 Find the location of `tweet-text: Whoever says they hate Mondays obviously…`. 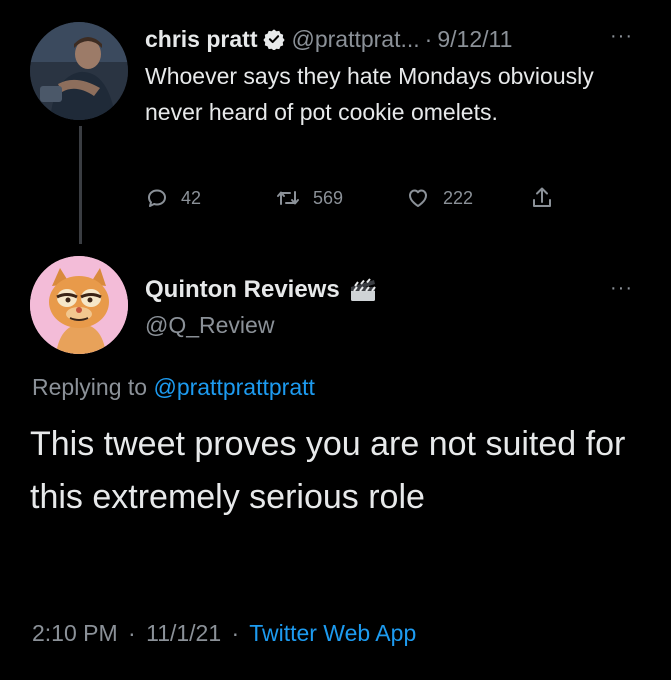

tweet-text: Whoever says they hate Mondays obviously… is located at coordinates (369, 94).